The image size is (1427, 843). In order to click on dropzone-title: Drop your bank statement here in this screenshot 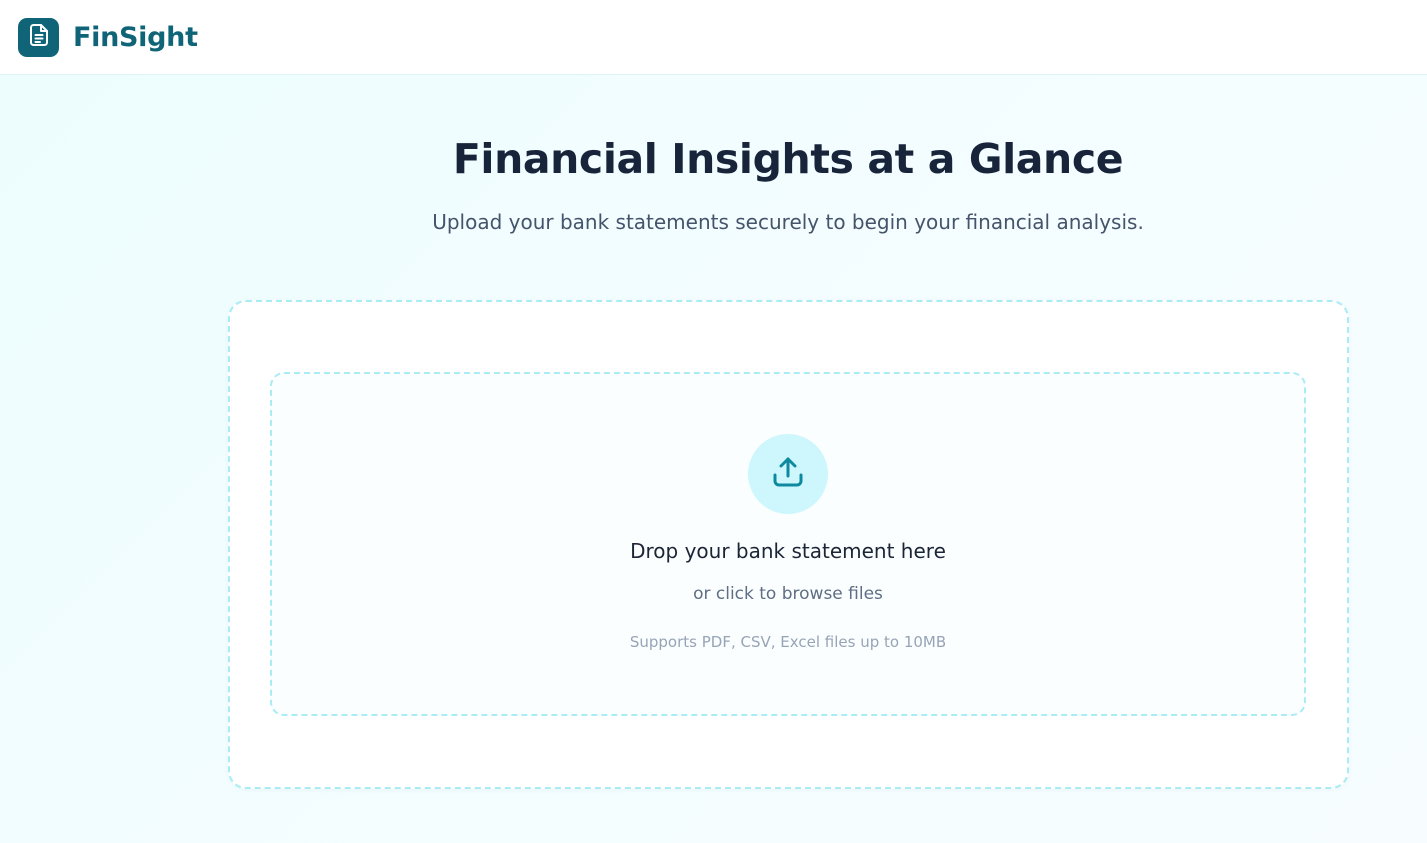, I will do `click(788, 551)`.